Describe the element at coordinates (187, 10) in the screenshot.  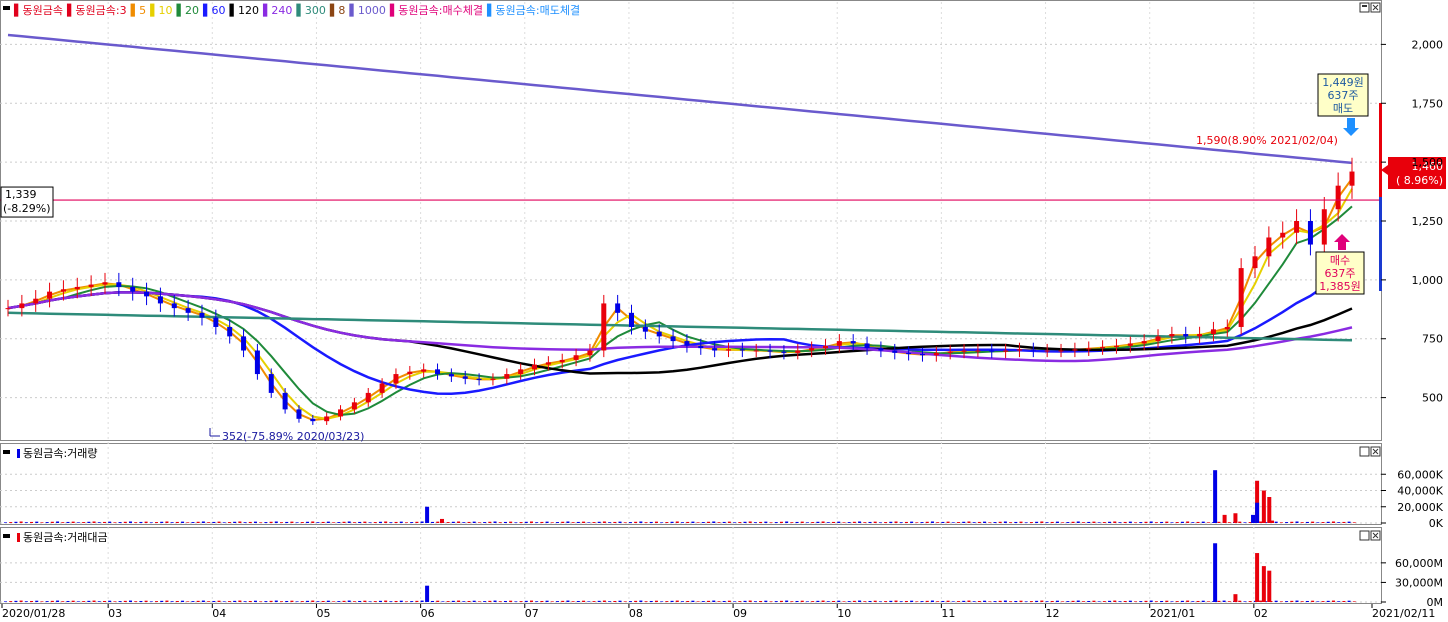
I see `legend-item: ▌20` at that location.